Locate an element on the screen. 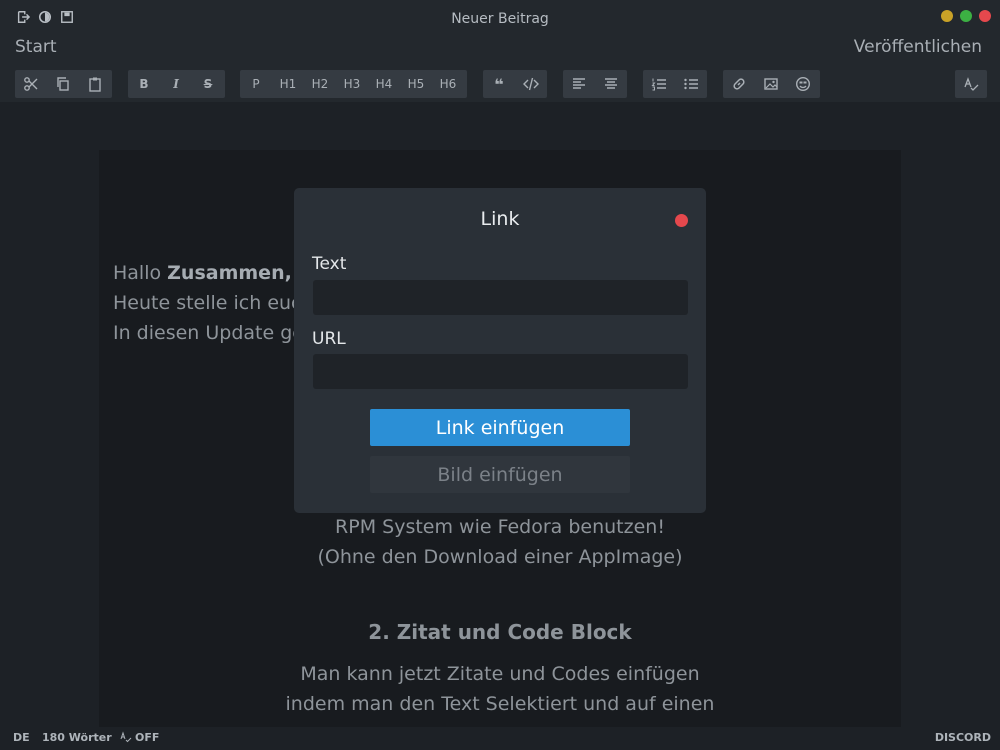 This screenshot has width=1000, height=750. bullet-list-button is located at coordinates (691, 84).